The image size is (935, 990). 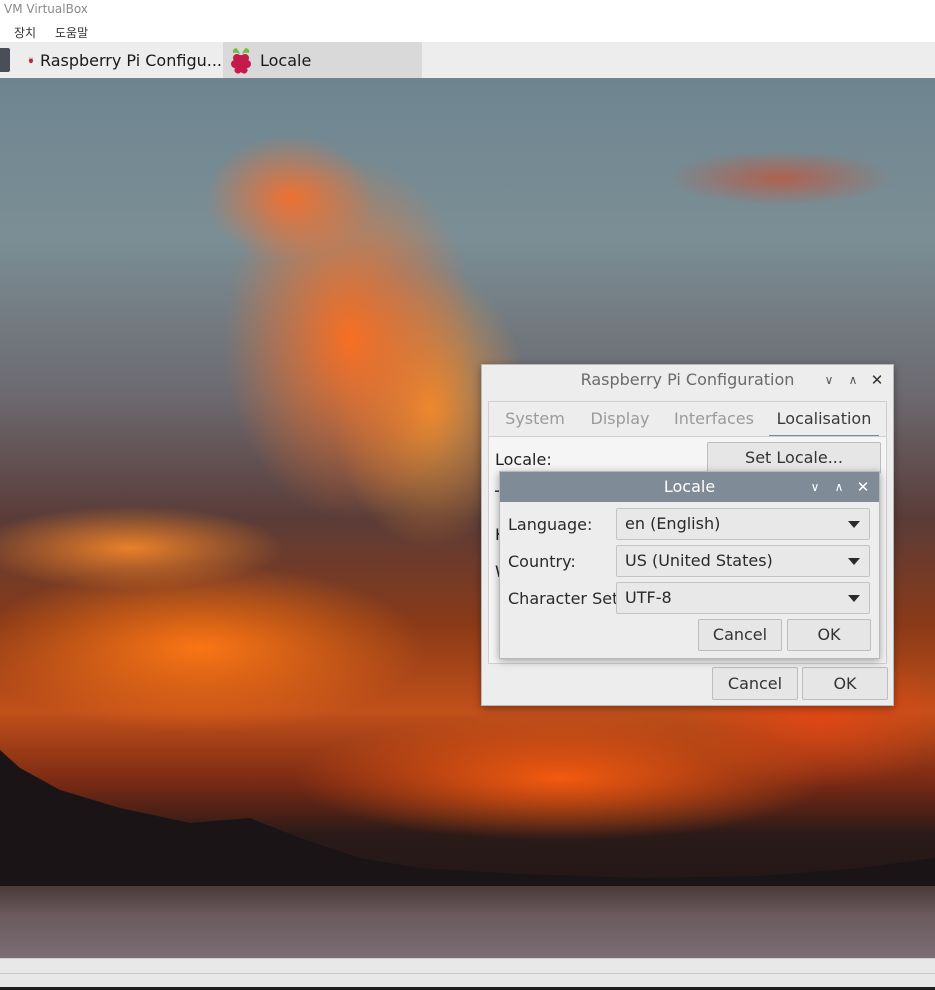 I want to click on locale-dialog-titlebar: Locale ∨ ∧ ✕, so click(x=689, y=487).